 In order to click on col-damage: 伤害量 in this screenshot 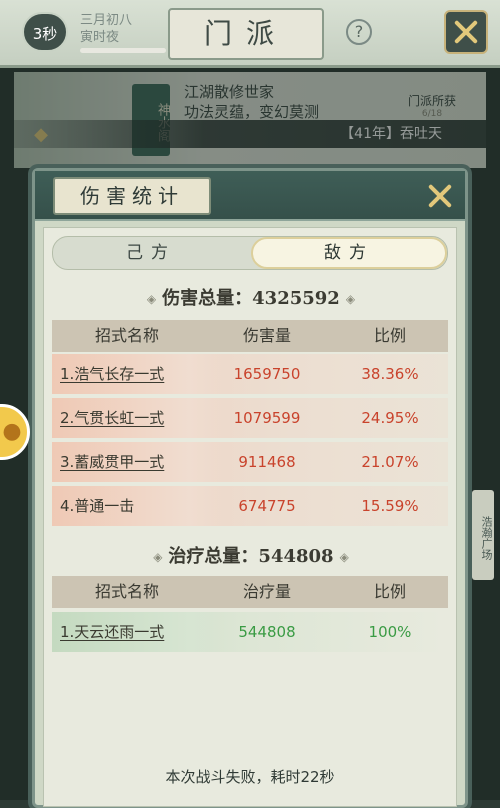, I will do `click(266, 335)`.